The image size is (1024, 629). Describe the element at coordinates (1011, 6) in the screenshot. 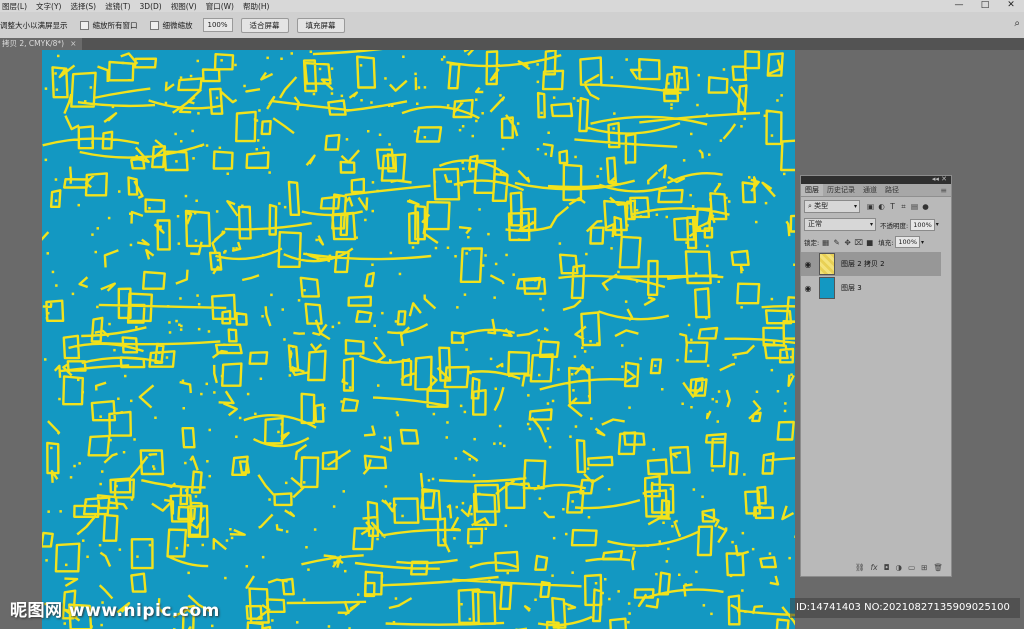

I see `close-window-button: ✕` at that location.